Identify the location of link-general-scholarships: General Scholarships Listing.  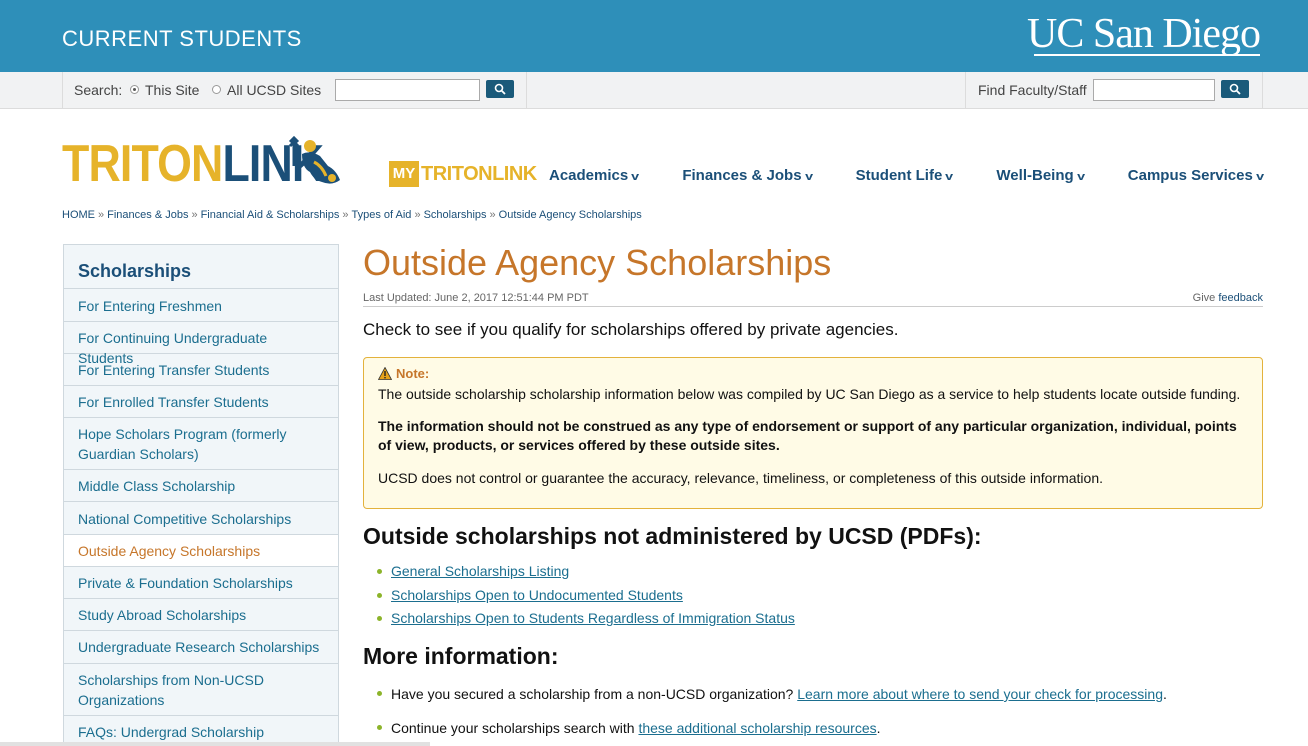
(480, 571).